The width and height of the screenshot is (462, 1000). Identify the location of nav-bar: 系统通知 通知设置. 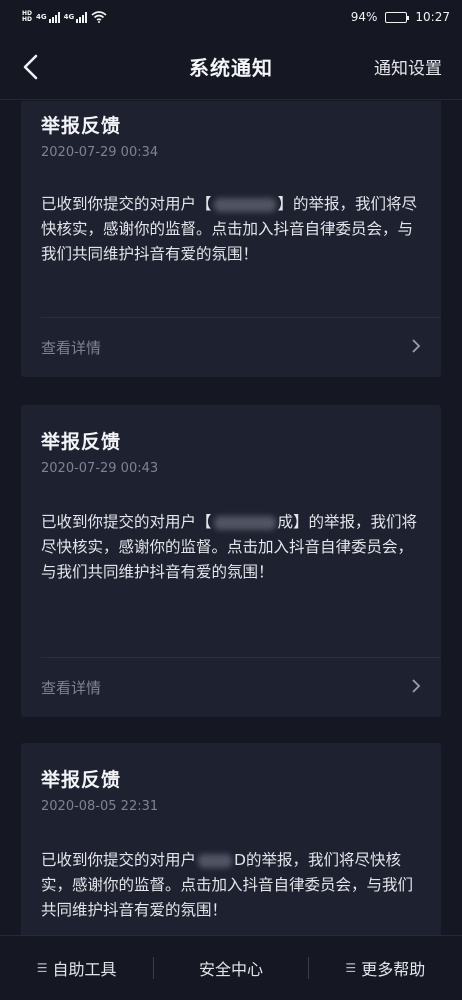
(231, 67).